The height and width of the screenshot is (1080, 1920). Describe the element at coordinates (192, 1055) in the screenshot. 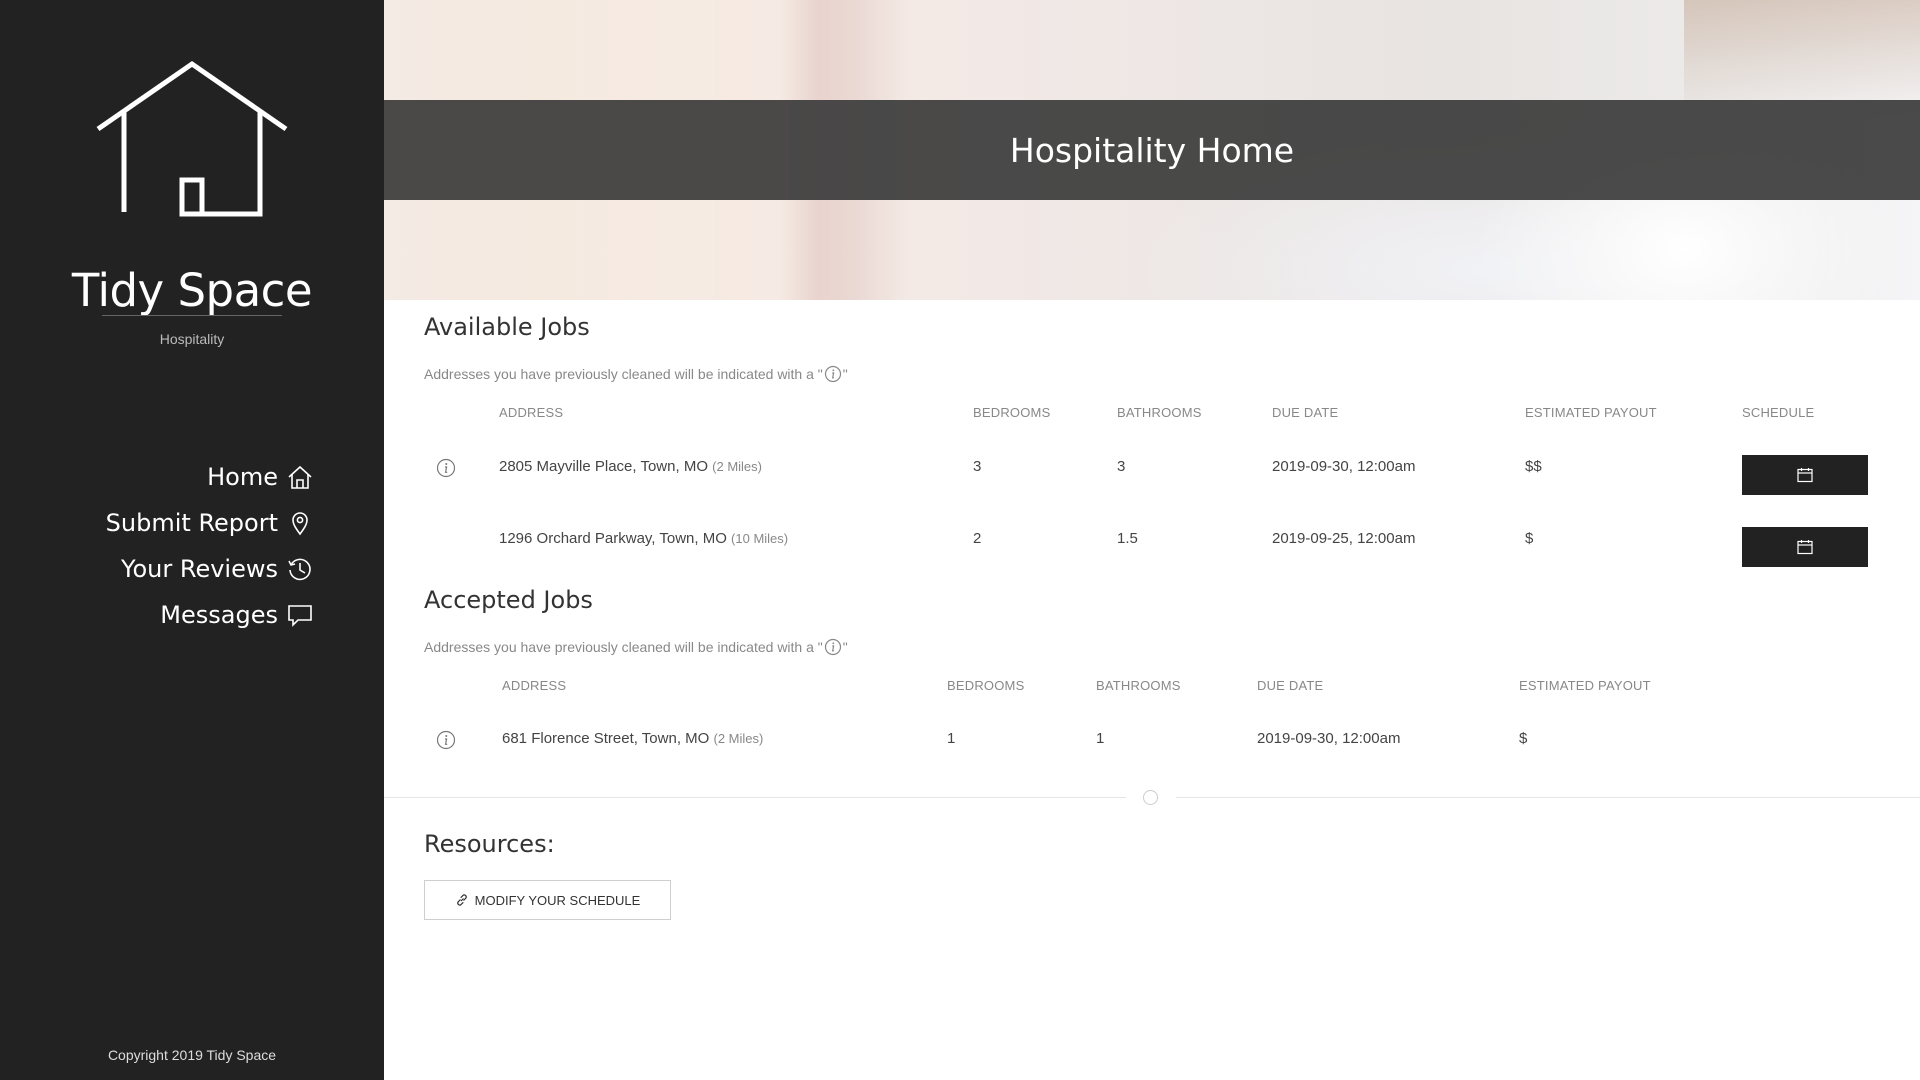

I see `copyright: Copyright 2019 Tidy Space` at that location.